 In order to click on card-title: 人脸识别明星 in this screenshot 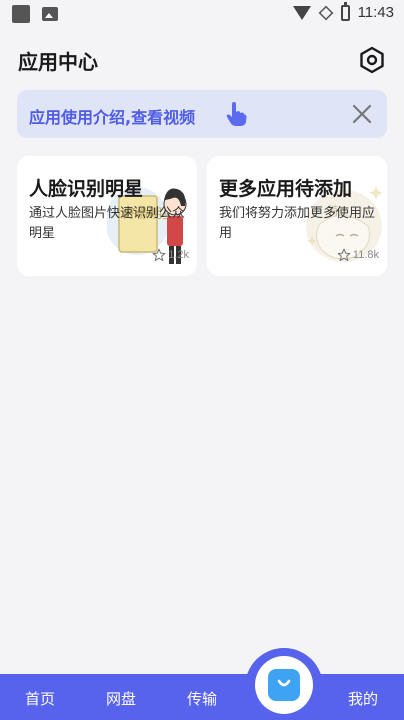, I will do `click(86, 189)`.